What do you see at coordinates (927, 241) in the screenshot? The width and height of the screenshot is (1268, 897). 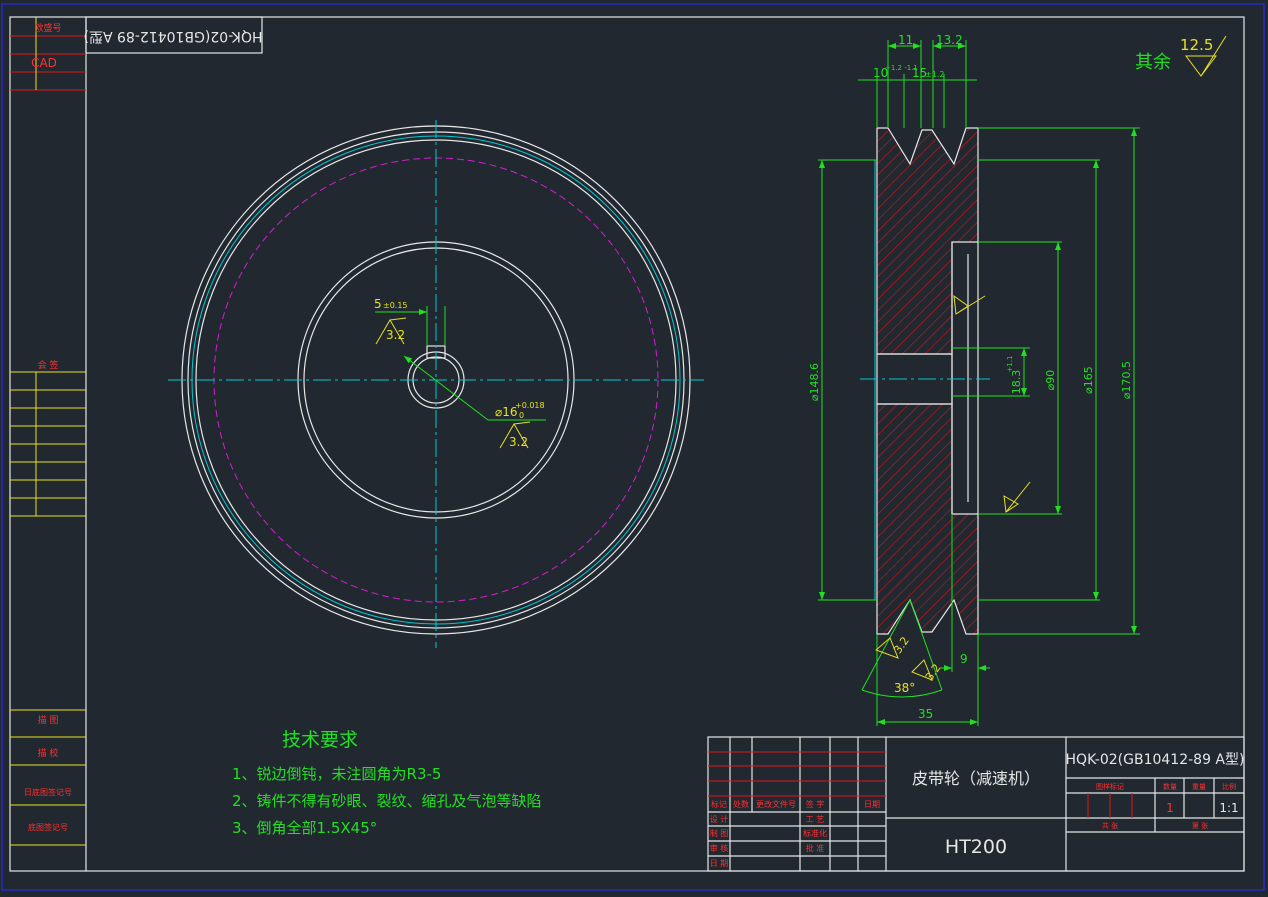 I see `section-hatch-upper` at bounding box center [927, 241].